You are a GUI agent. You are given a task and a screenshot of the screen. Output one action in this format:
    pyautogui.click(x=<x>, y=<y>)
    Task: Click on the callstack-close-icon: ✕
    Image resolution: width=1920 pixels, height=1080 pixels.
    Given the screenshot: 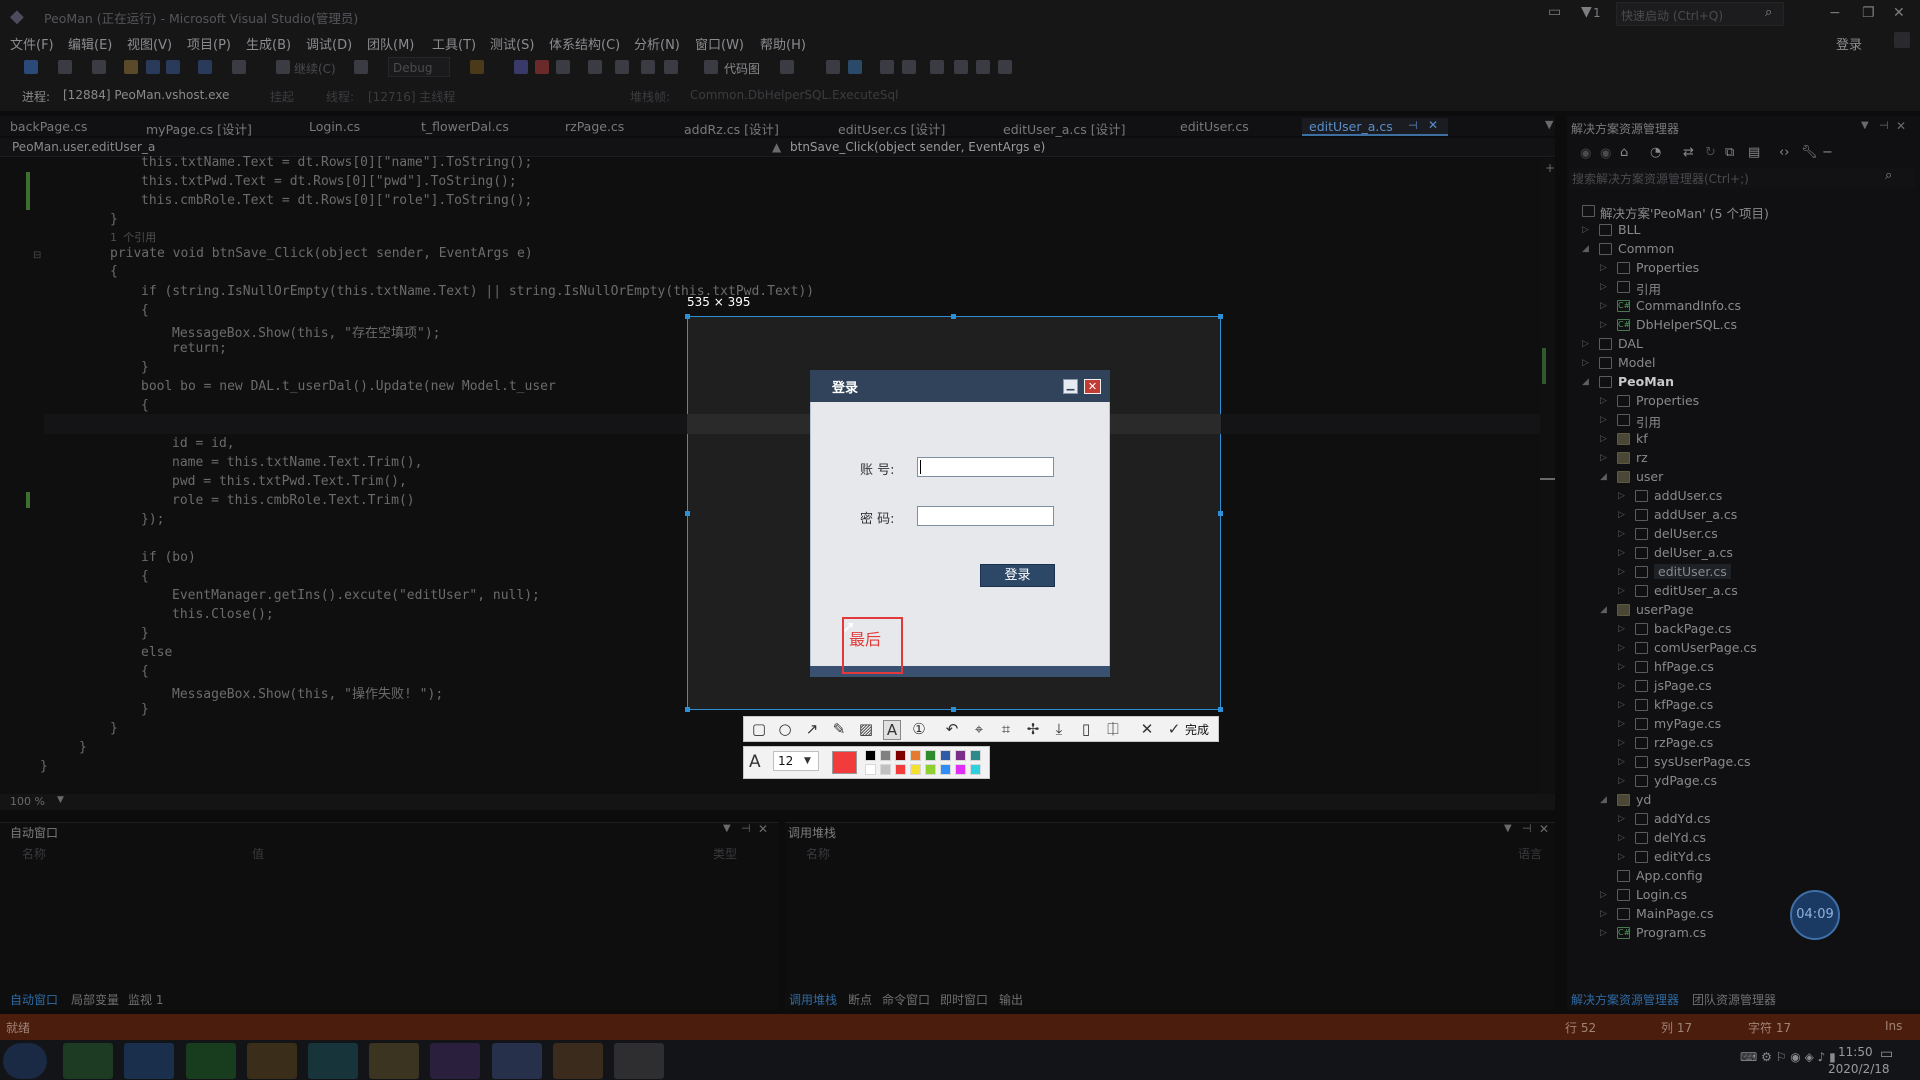 What is the action you would take?
    pyautogui.click(x=1544, y=829)
    